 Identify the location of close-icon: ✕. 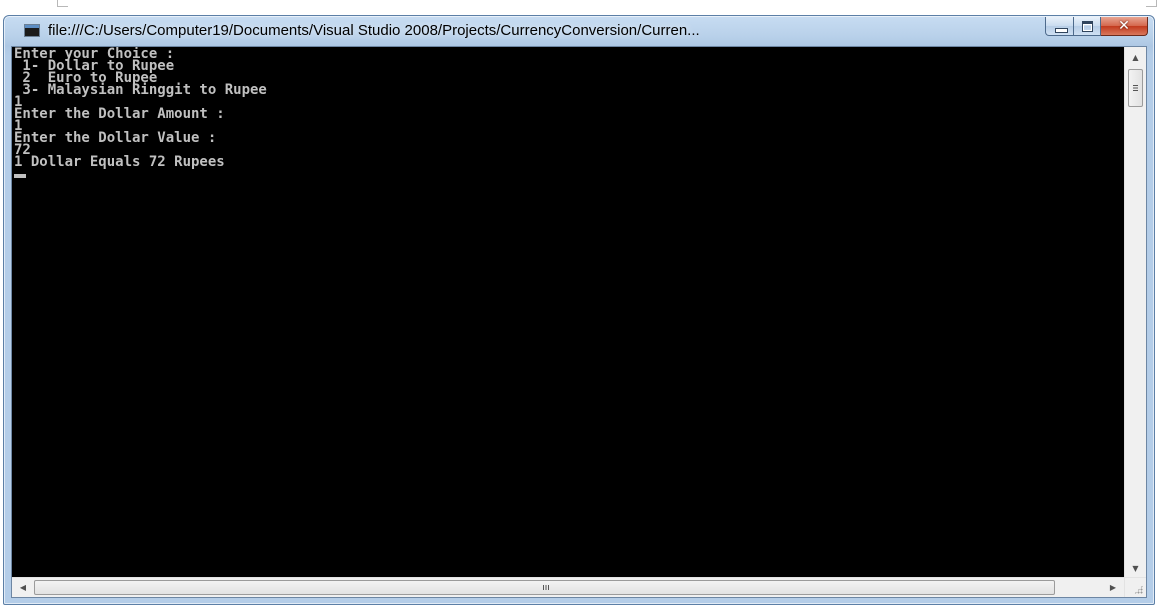
(1124, 26).